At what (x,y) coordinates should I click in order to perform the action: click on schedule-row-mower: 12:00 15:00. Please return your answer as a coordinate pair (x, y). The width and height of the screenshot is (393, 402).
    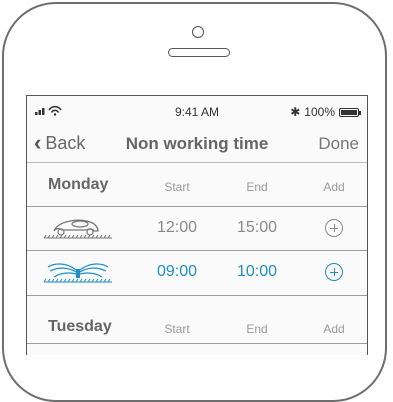
    Looking at the image, I should click on (197, 228).